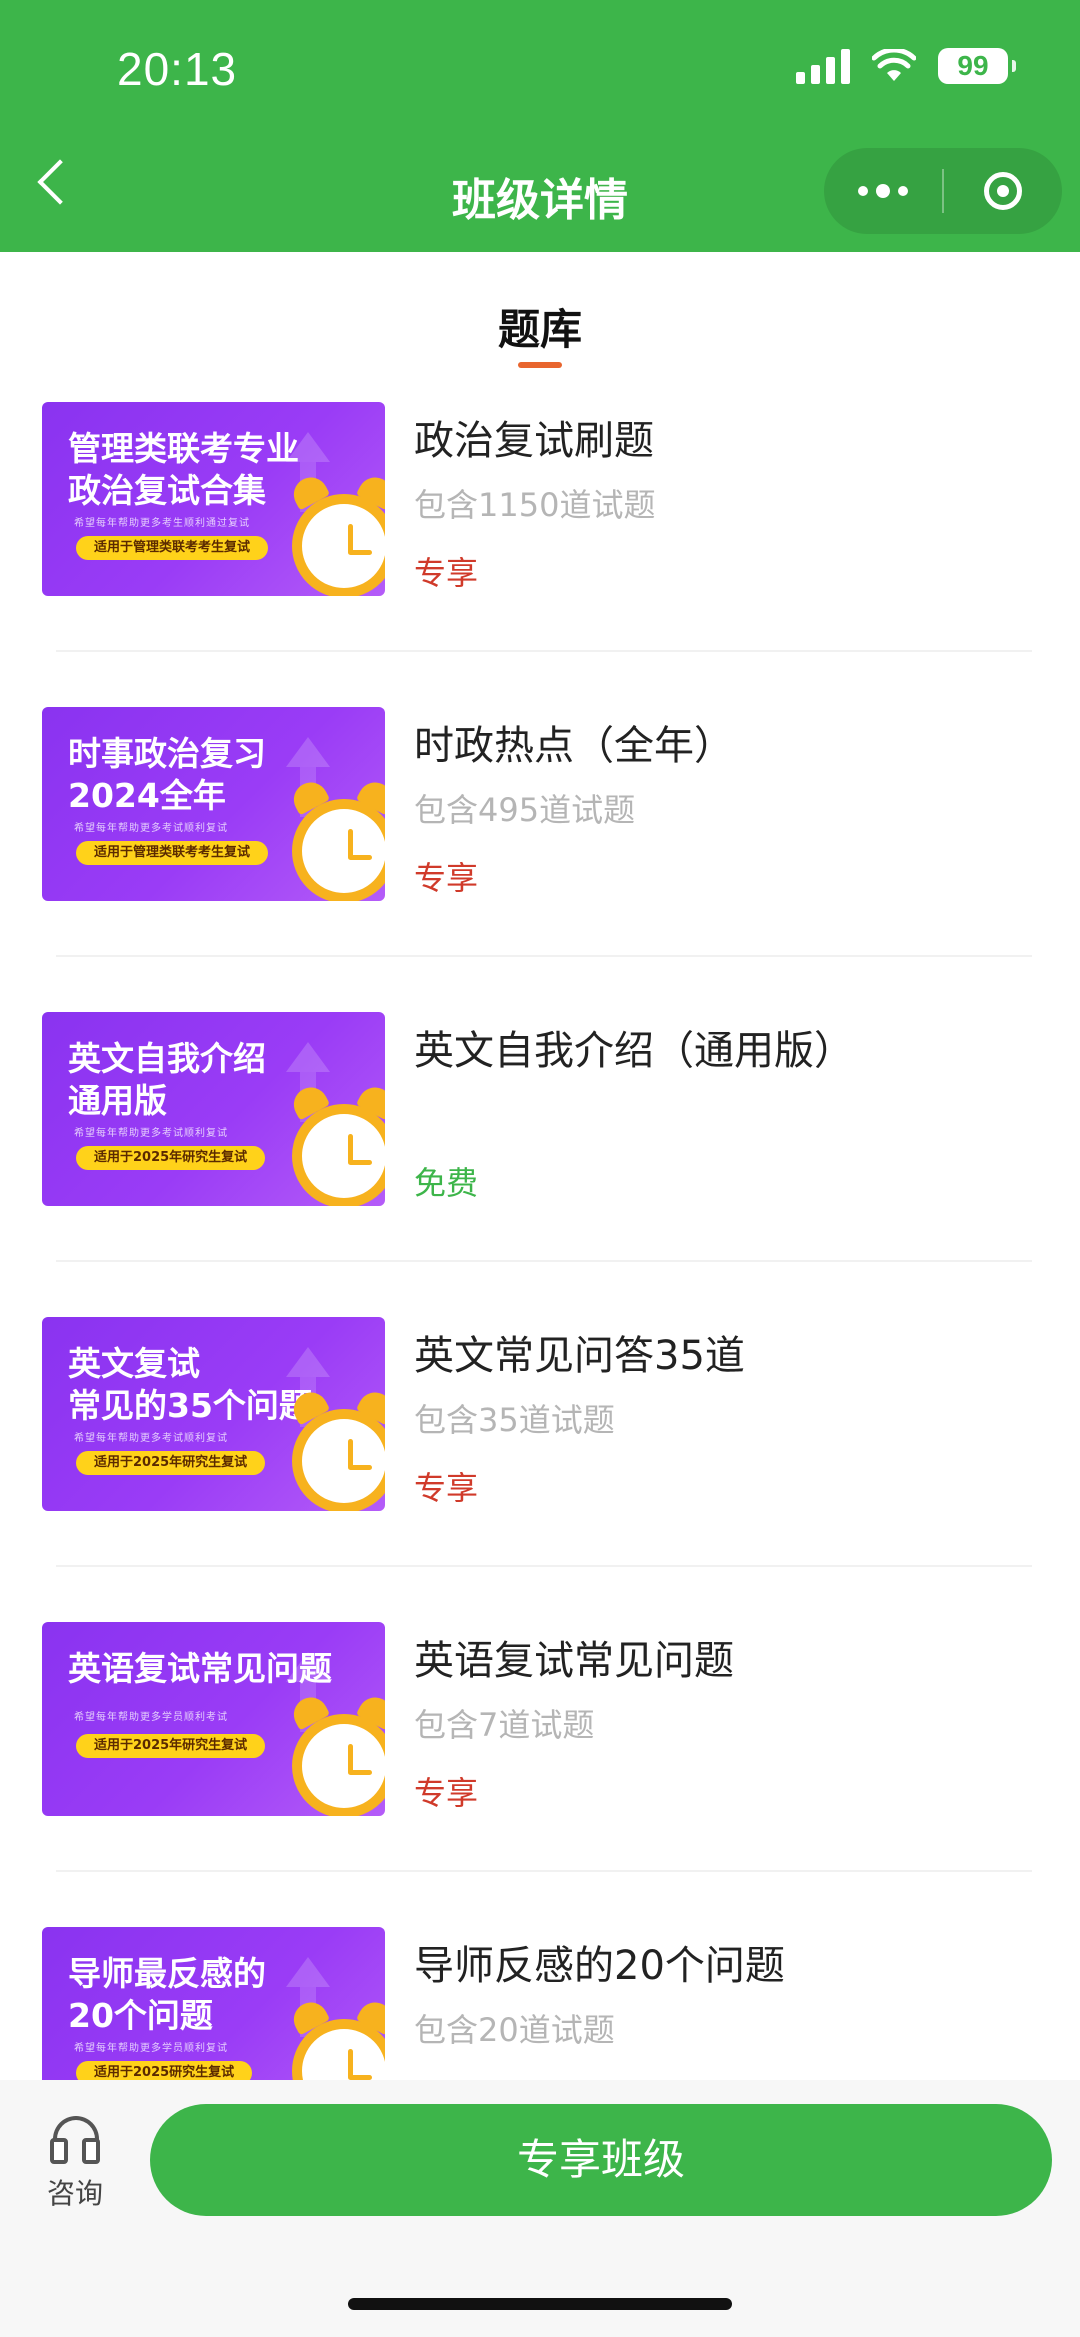 The width and height of the screenshot is (1080, 2337). Describe the element at coordinates (525, 810) in the screenshot. I see `item-question-count: 包含495道试题` at that location.